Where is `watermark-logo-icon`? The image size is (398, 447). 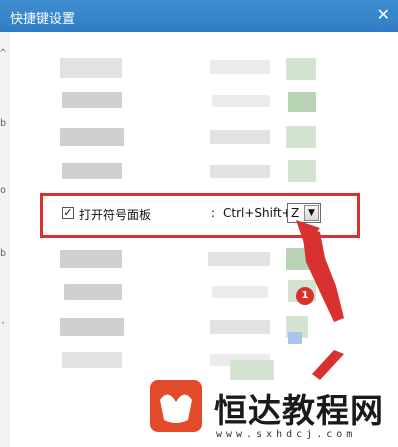 watermark-logo-icon is located at coordinates (176, 406).